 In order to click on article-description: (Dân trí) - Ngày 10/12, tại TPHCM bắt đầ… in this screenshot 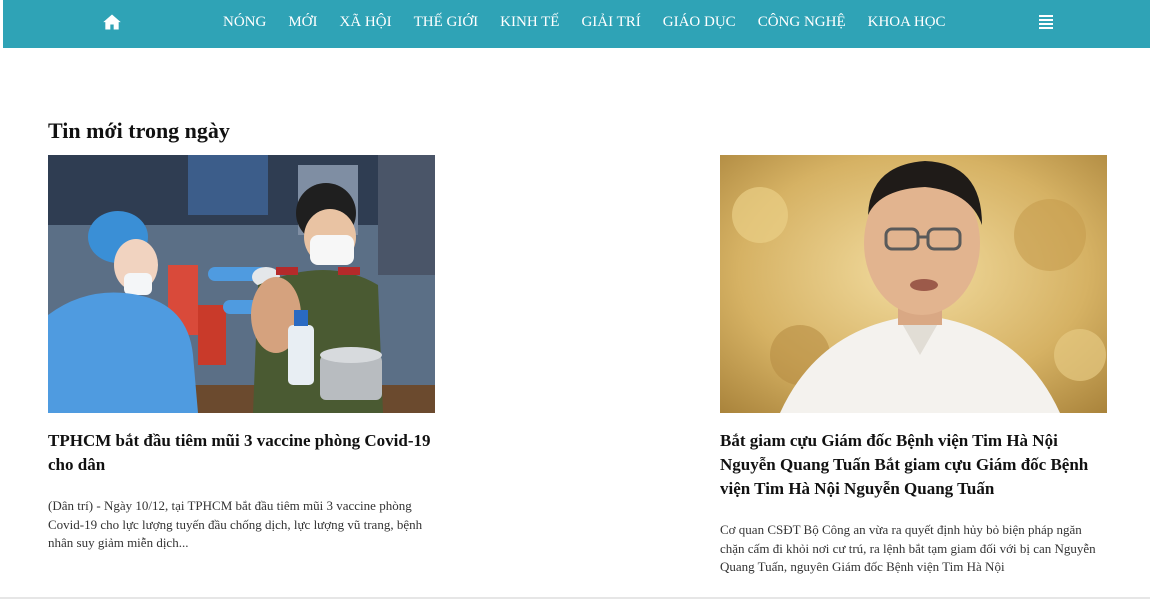, I will do `click(235, 524)`.